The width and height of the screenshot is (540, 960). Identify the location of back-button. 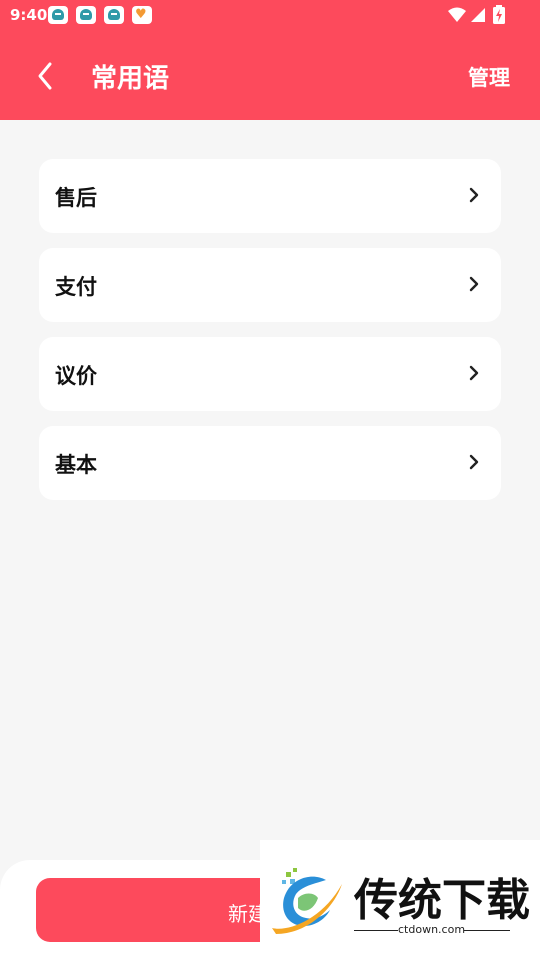
(46, 76).